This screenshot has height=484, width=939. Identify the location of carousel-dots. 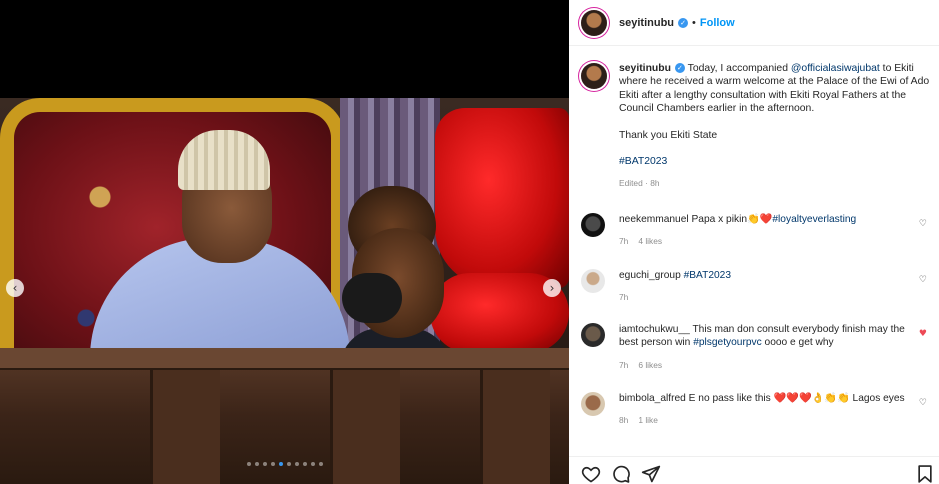
(285, 465).